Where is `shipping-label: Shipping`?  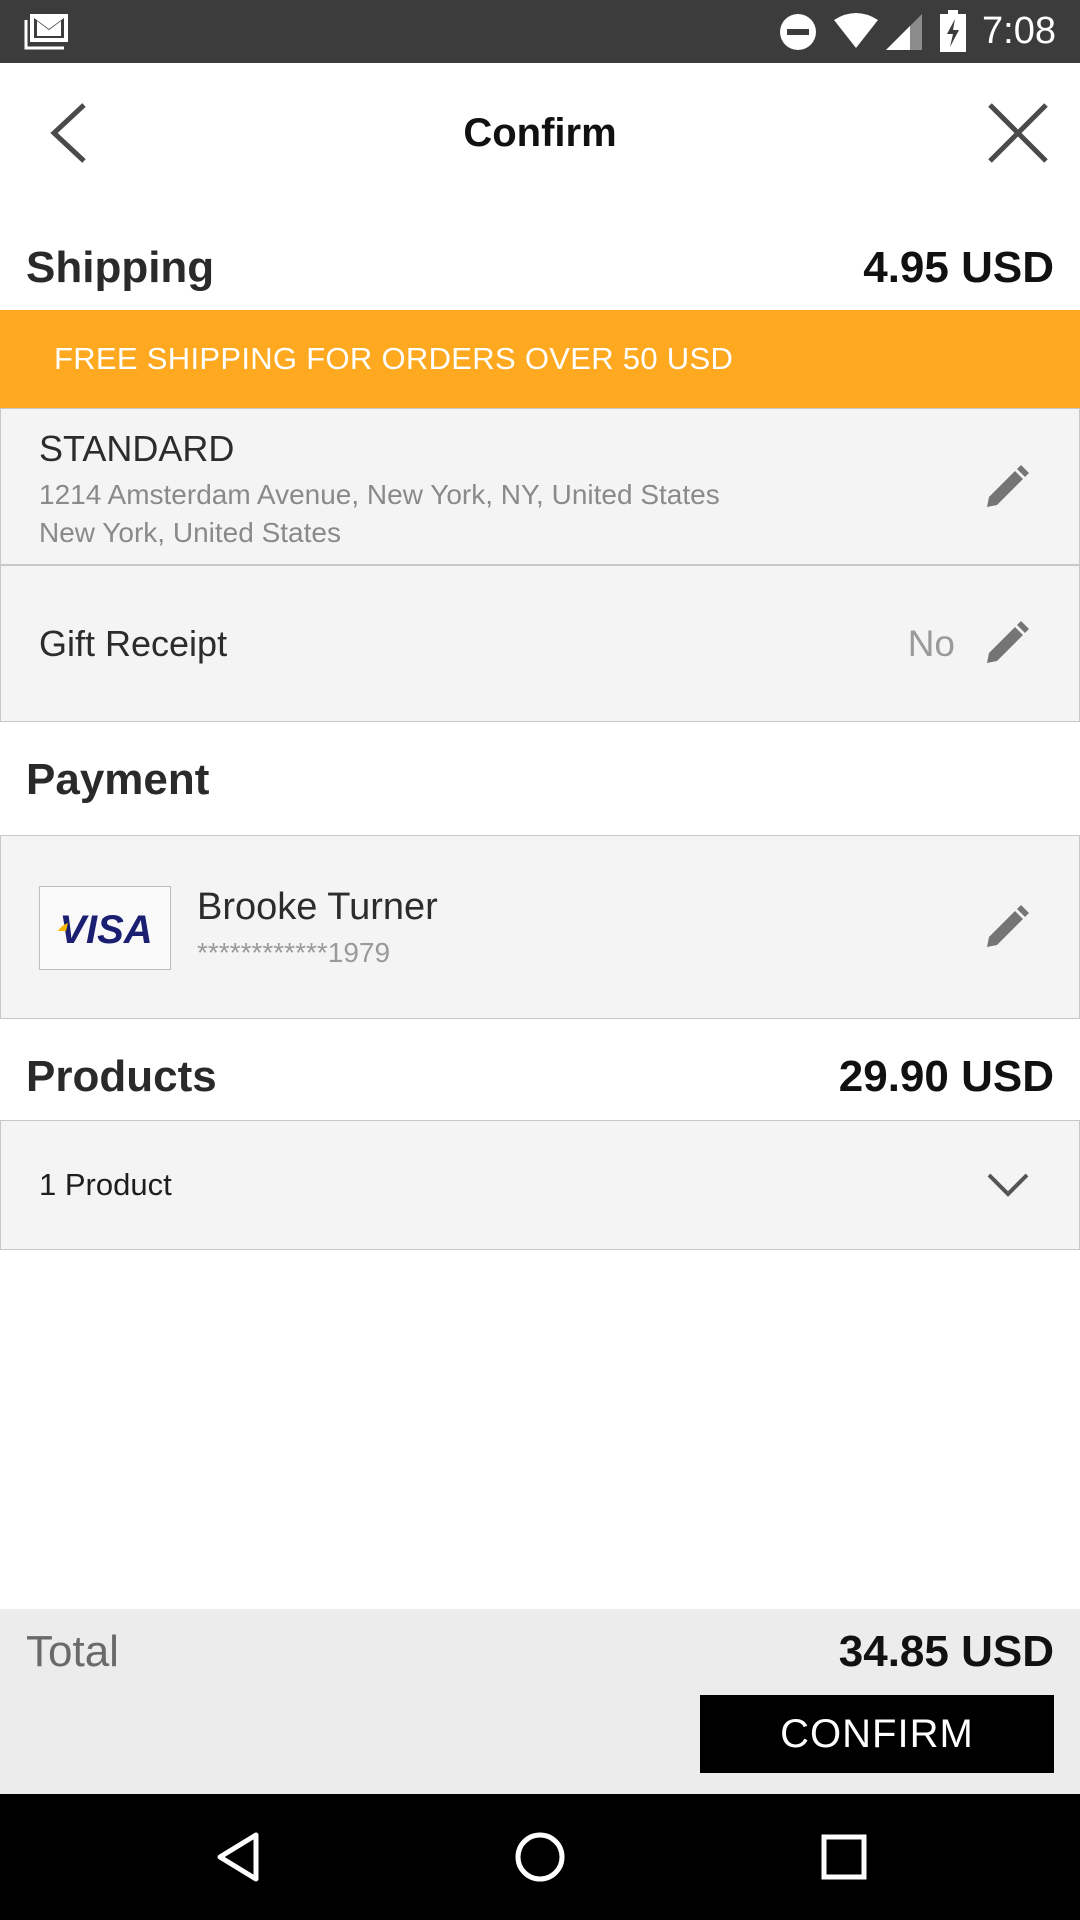 shipping-label: Shipping is located at coordinates (120, 267).